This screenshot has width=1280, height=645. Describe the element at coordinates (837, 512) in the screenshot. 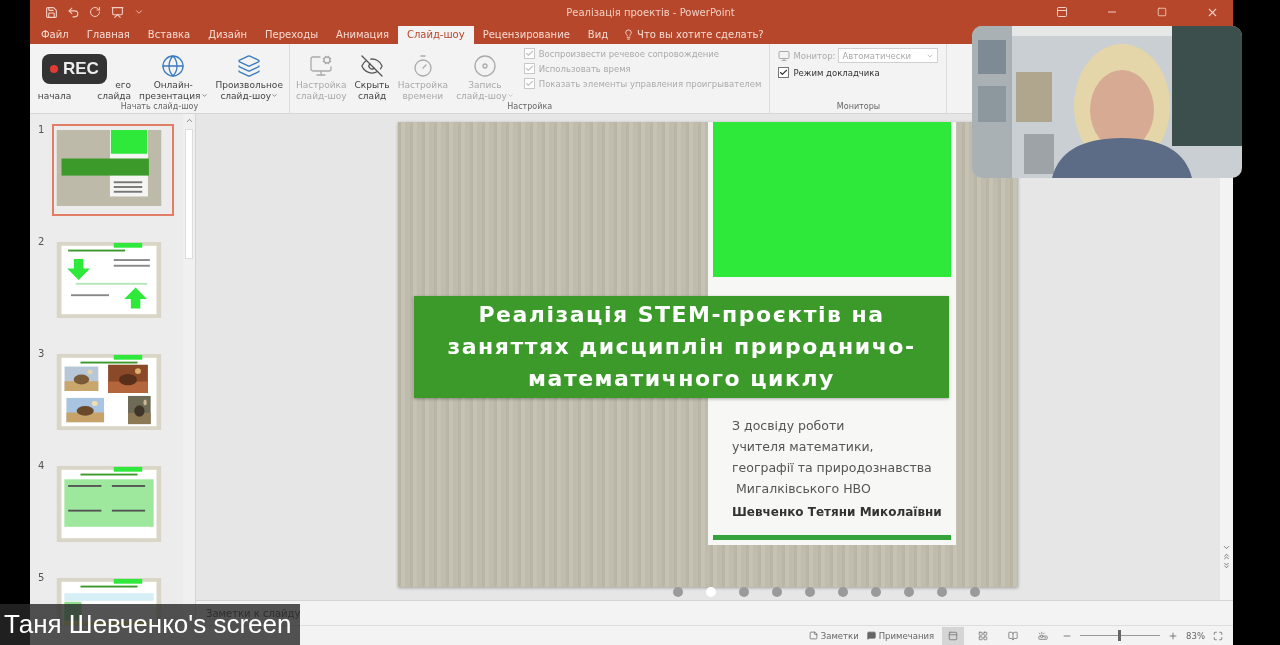

I see `author-name: Шевченко Тетяни Миколаївни` at that location.